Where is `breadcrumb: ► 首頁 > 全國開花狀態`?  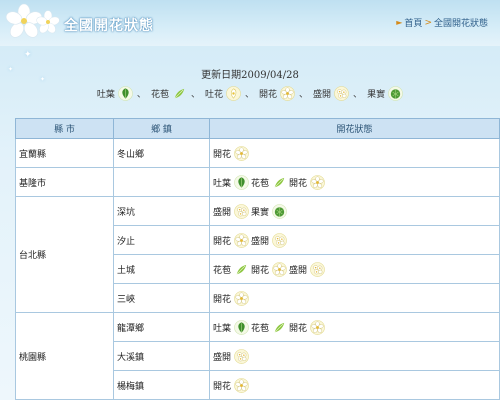 breadcrumb: ► 首頁 > 全國開花狀態 is located at coordinates (442, 23).